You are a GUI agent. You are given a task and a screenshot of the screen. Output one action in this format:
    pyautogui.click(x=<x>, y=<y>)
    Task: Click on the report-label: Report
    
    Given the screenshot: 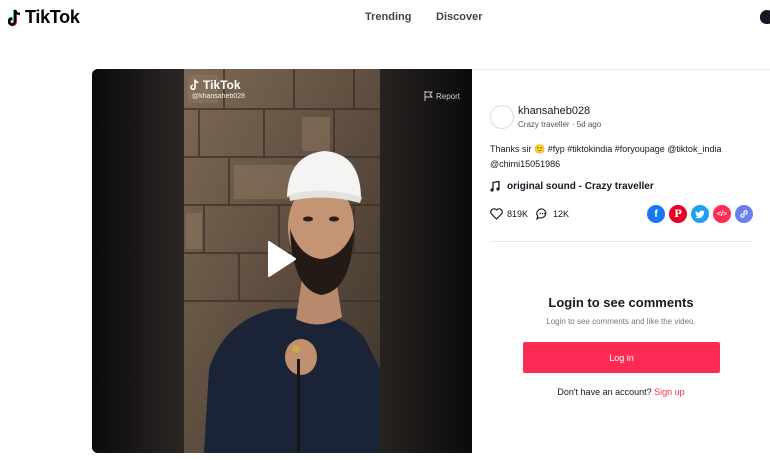 What is the action you would take?
    pyautogui.click(x=448, y=96)
    